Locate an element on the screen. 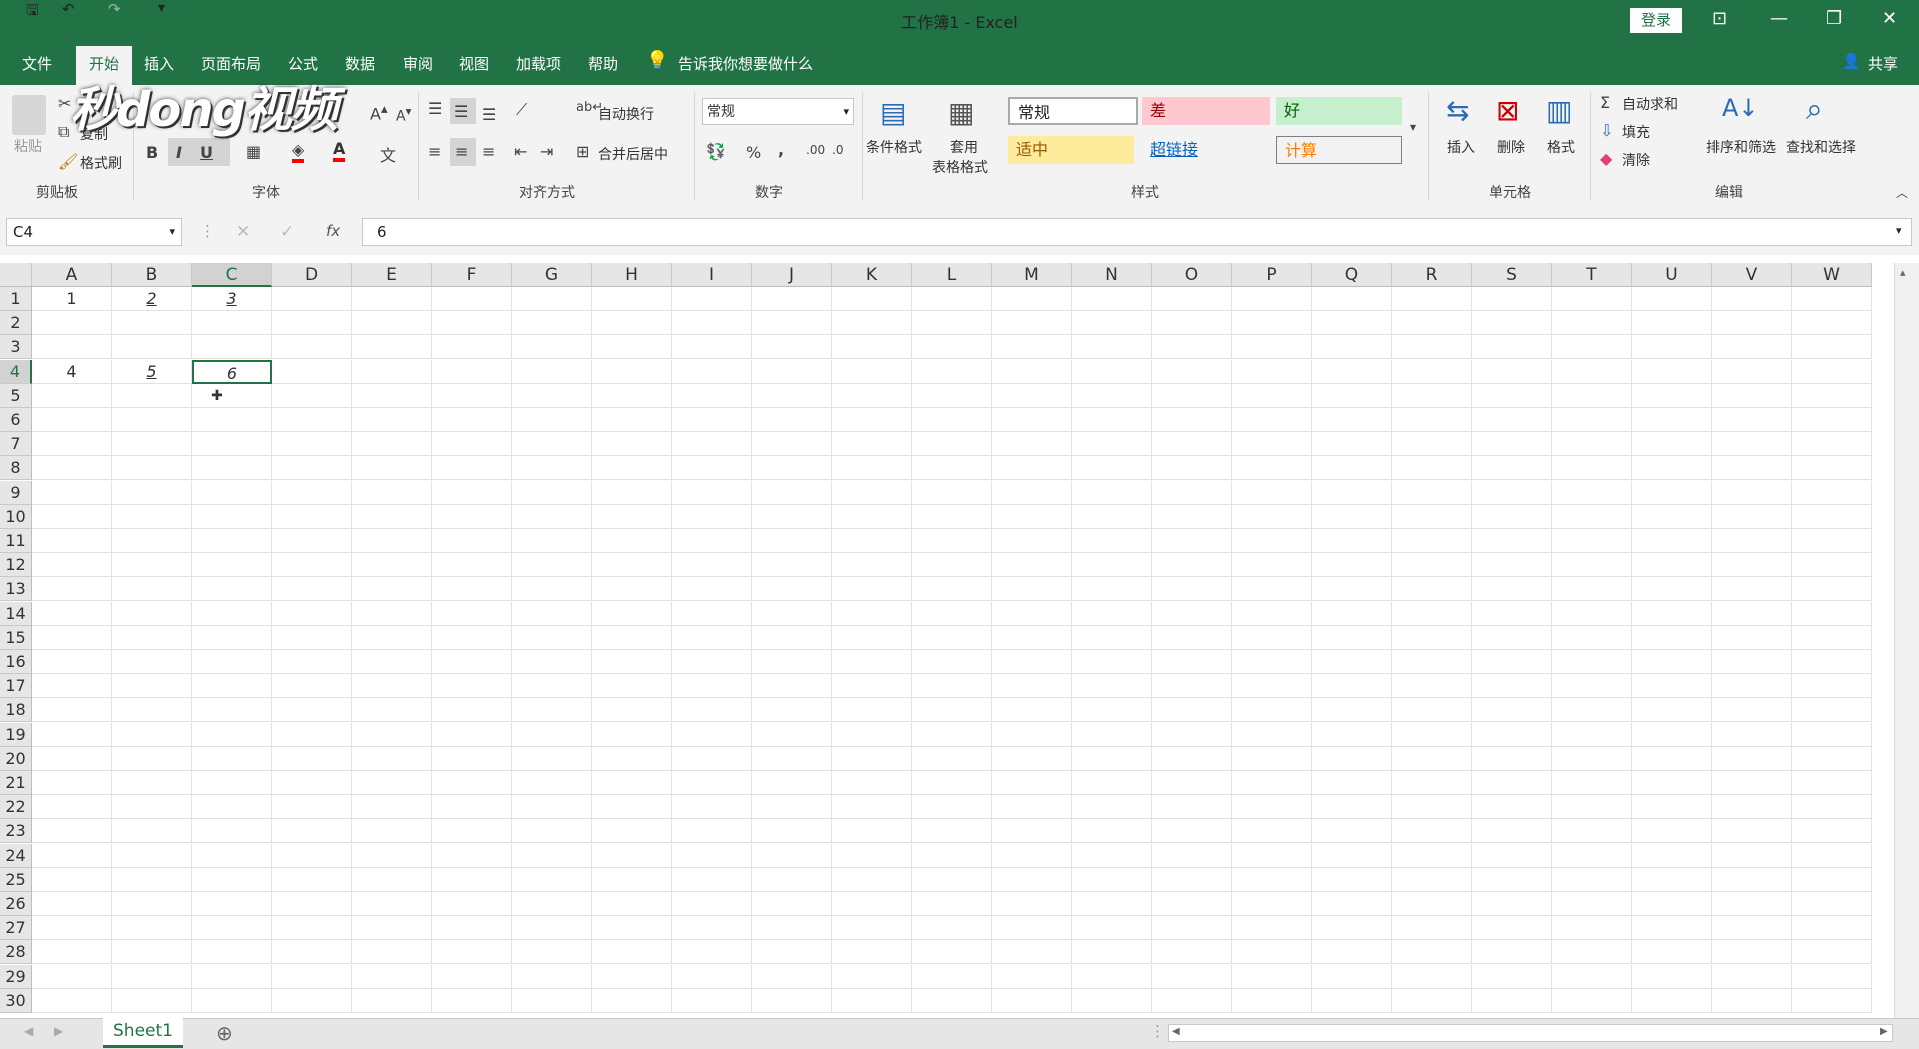 The width and height of the screenshot is (1919, 1049). cell-h28 is located at coordinates (632, 952).